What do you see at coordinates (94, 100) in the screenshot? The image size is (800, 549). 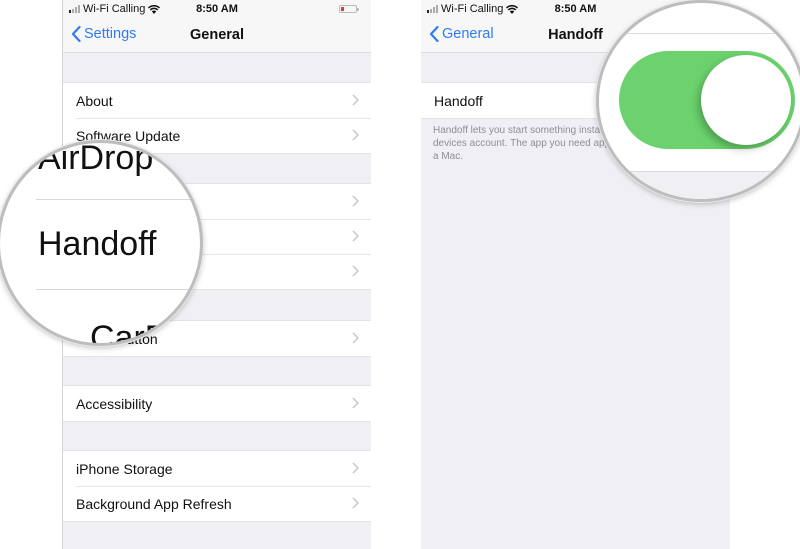 I see `list-item-label: About` at bounding box center [94, 100].